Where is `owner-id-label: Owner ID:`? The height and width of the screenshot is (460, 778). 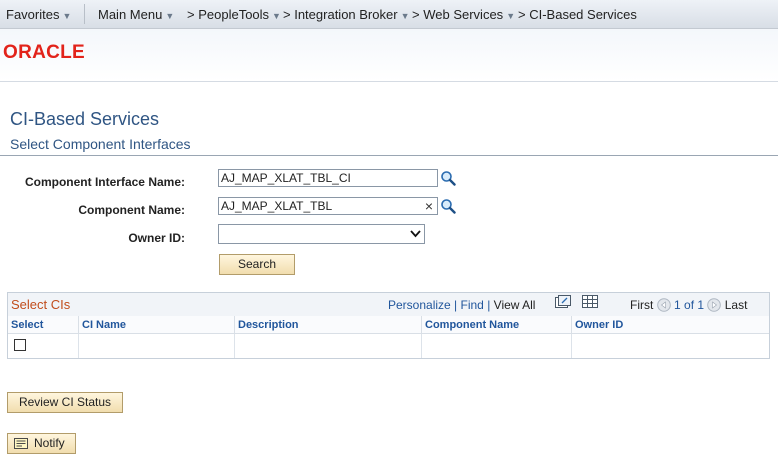
owner-id-label: Owner ID: is located at coordinates (156, 238).